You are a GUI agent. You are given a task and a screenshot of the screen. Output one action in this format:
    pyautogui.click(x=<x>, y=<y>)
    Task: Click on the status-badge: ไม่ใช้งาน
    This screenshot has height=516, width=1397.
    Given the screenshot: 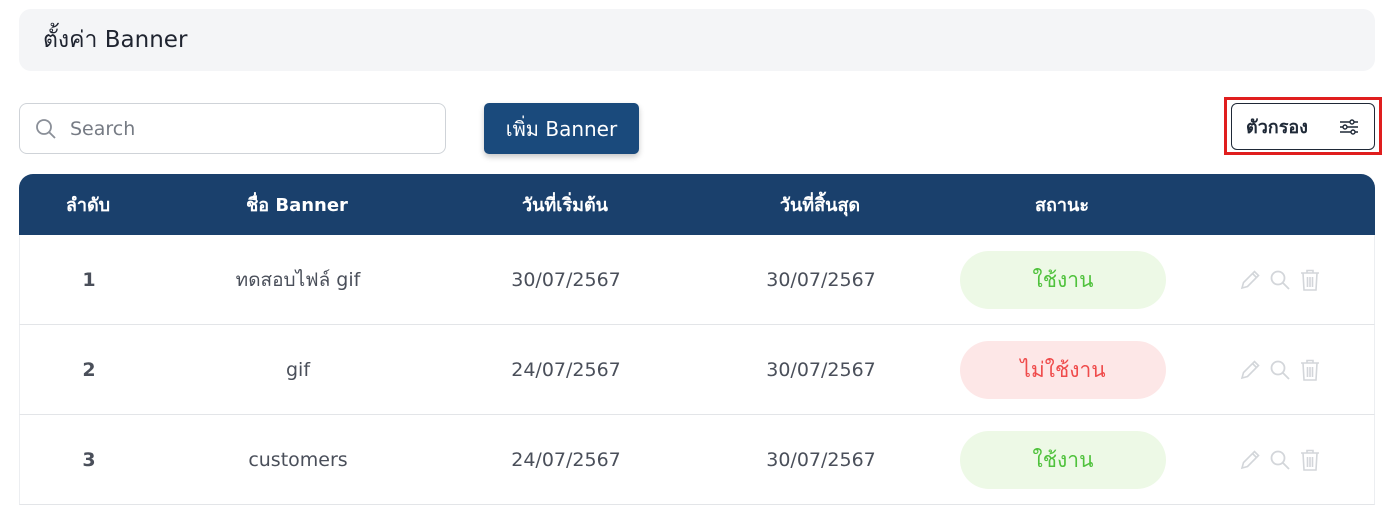 What is the action you would take?
    pyautogui.click(x=1063, y=370)
    